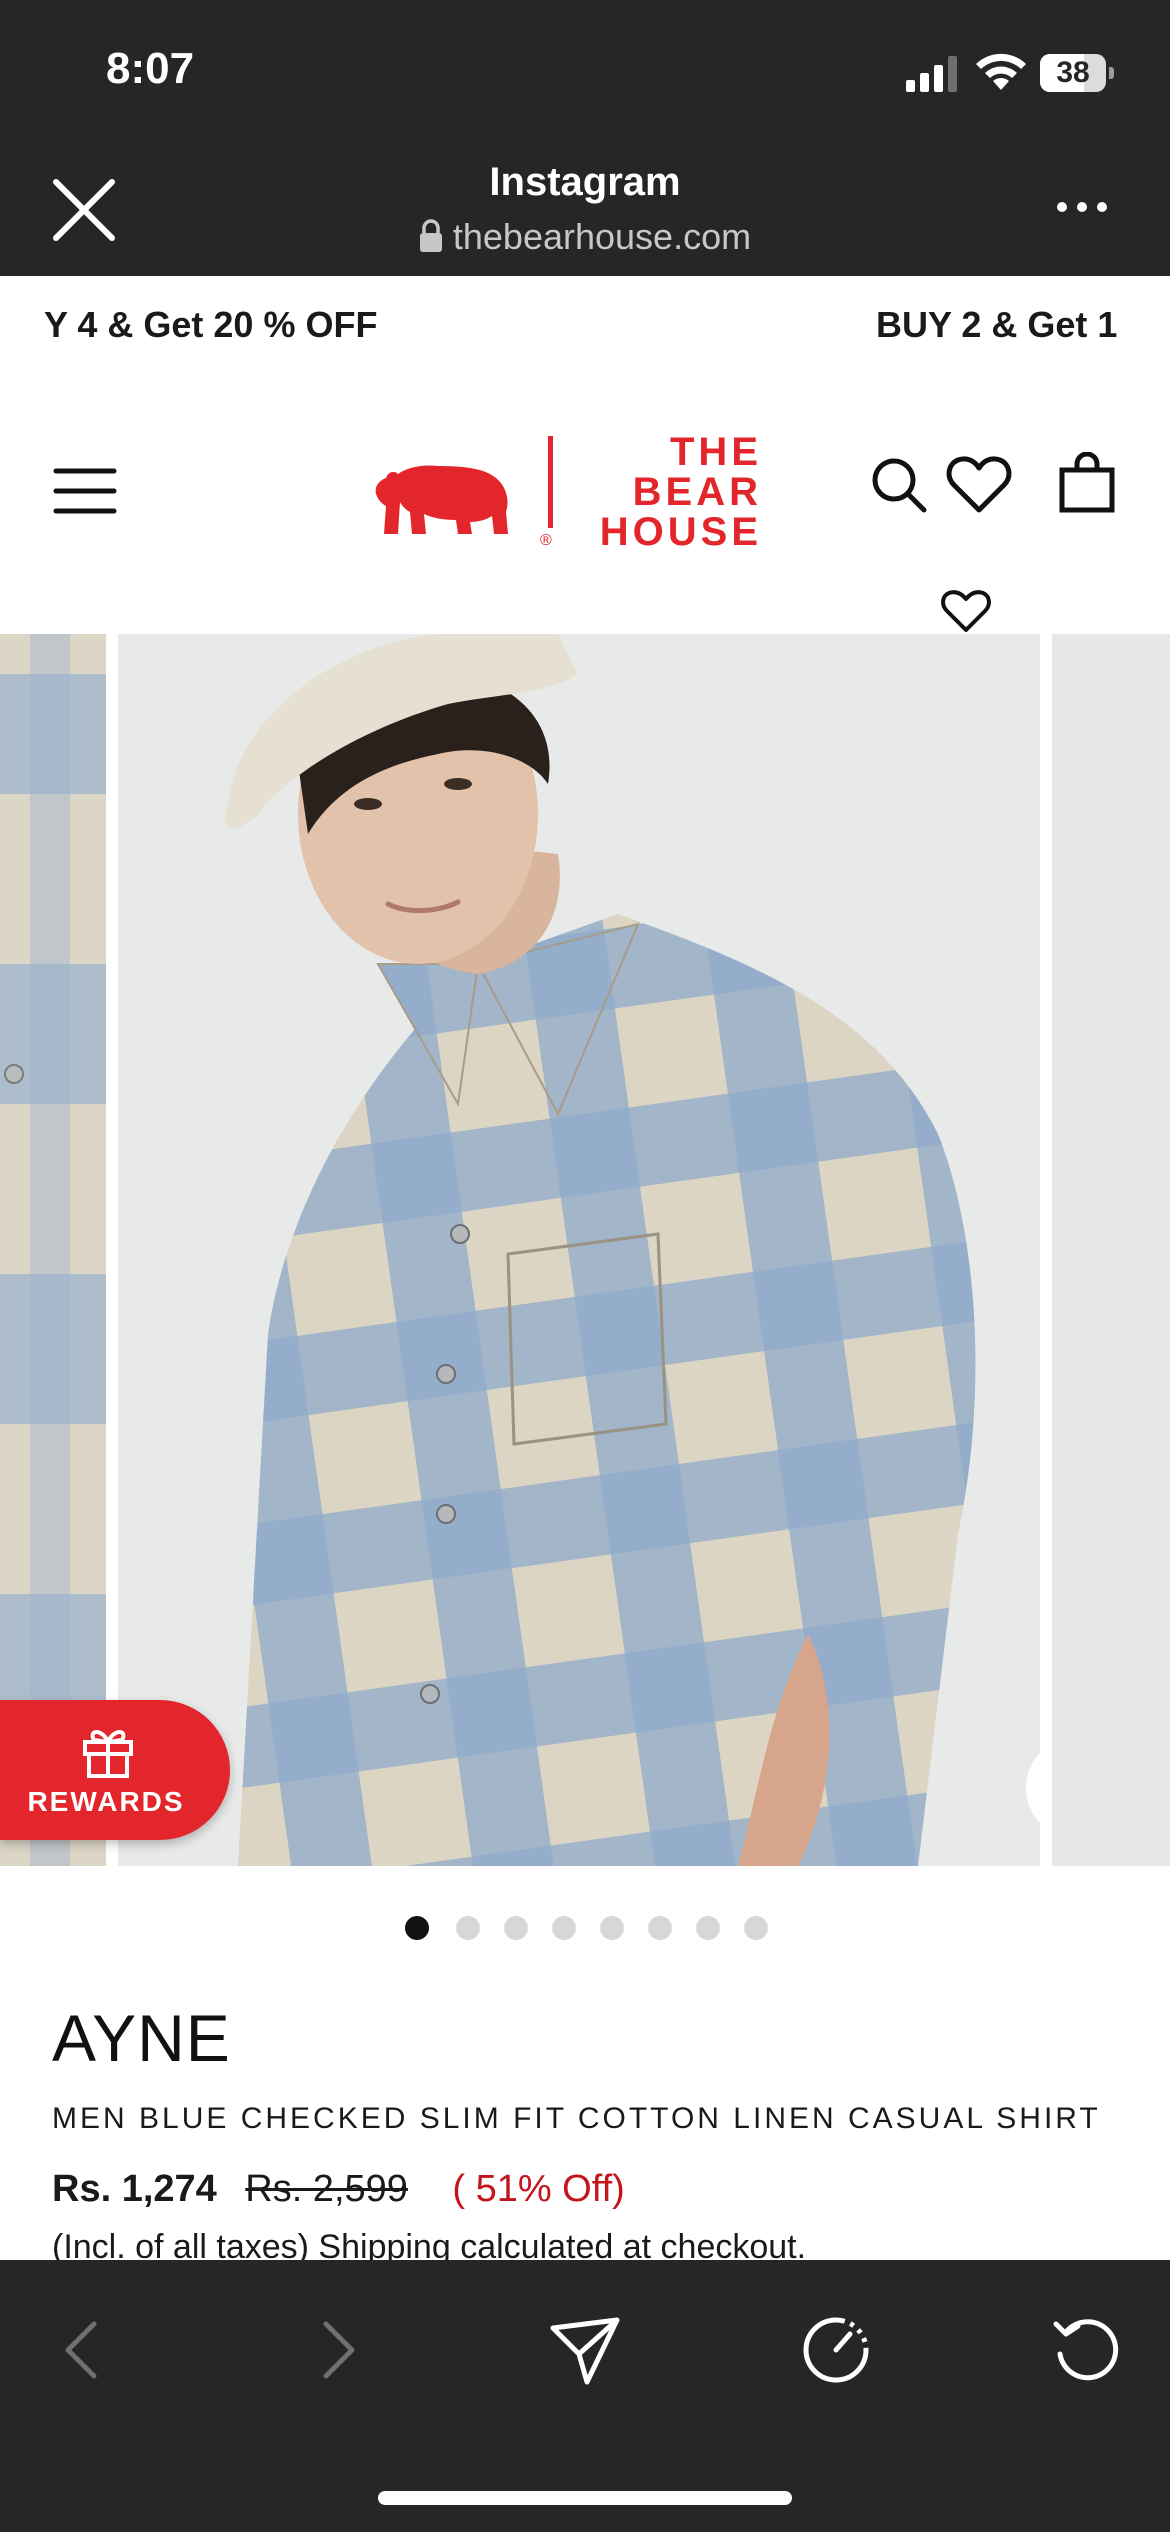 This screenshot has width=1170, height=2532. What do you see at coordinates (997, 324) in the screenshot?
I see `promo-text-right: BUY 2 & Get 1` at bounding box center [997, 324].